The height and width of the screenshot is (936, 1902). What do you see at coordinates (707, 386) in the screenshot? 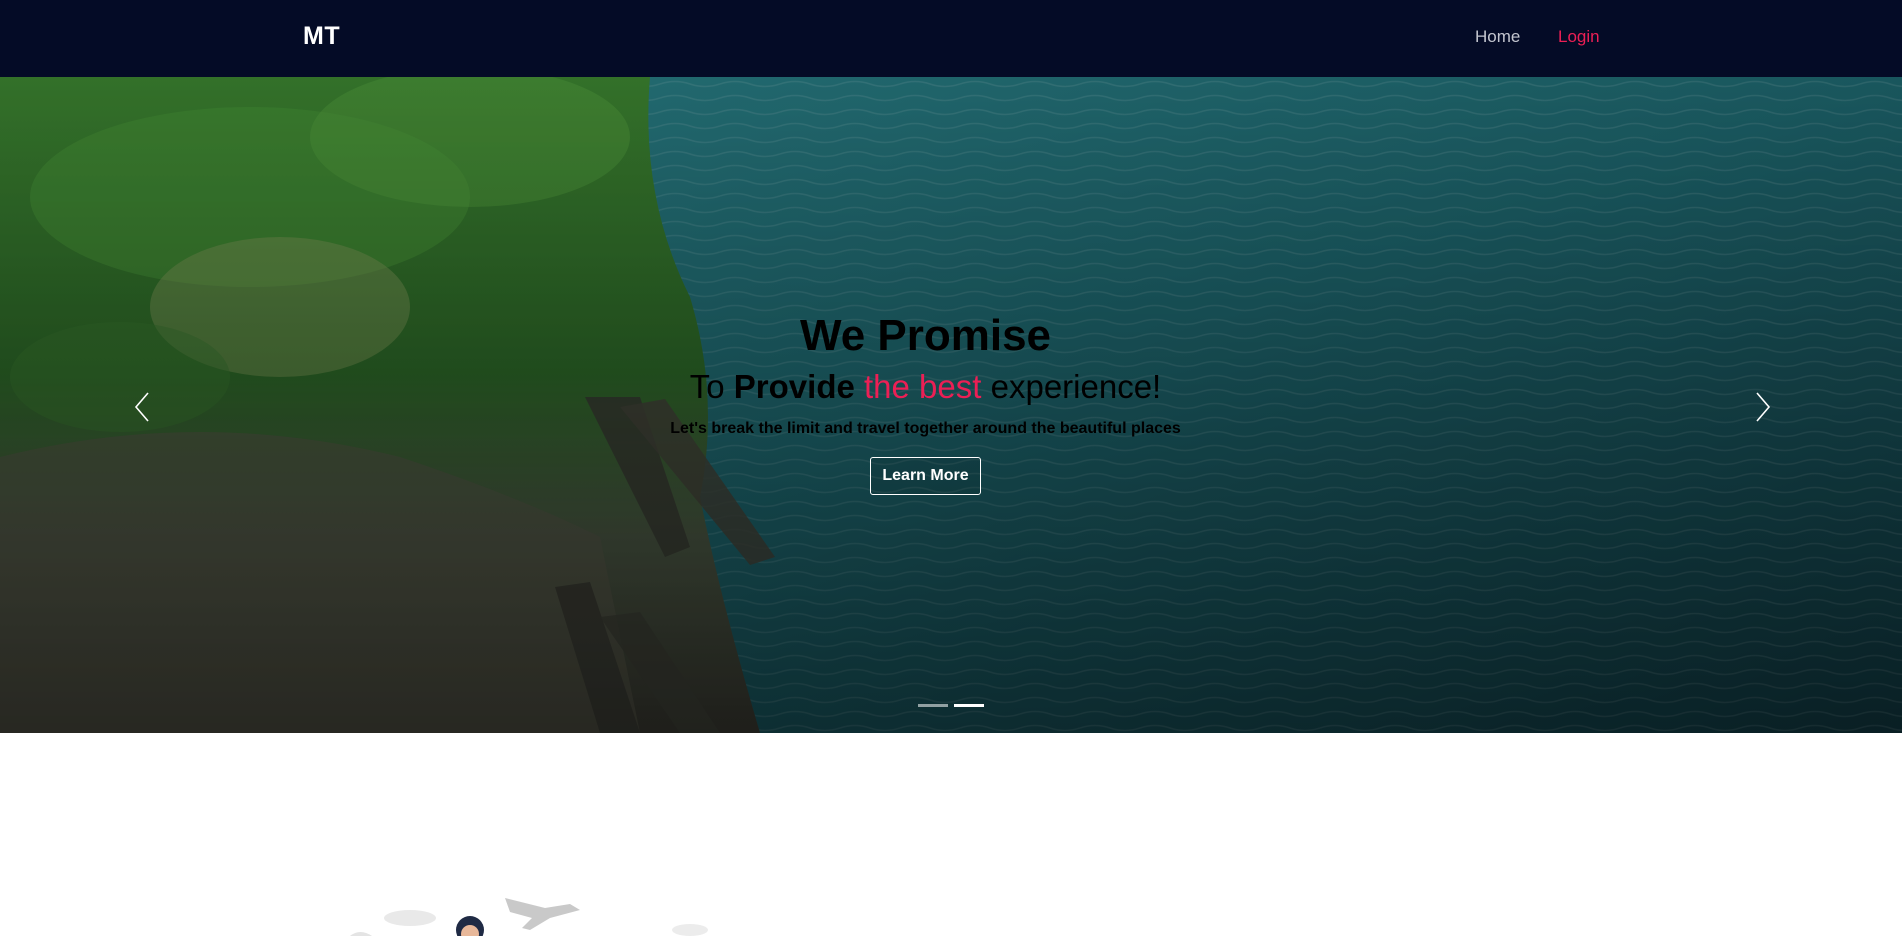
I see `hero-subtitle-part1: To` at bounding box center [707, 386].